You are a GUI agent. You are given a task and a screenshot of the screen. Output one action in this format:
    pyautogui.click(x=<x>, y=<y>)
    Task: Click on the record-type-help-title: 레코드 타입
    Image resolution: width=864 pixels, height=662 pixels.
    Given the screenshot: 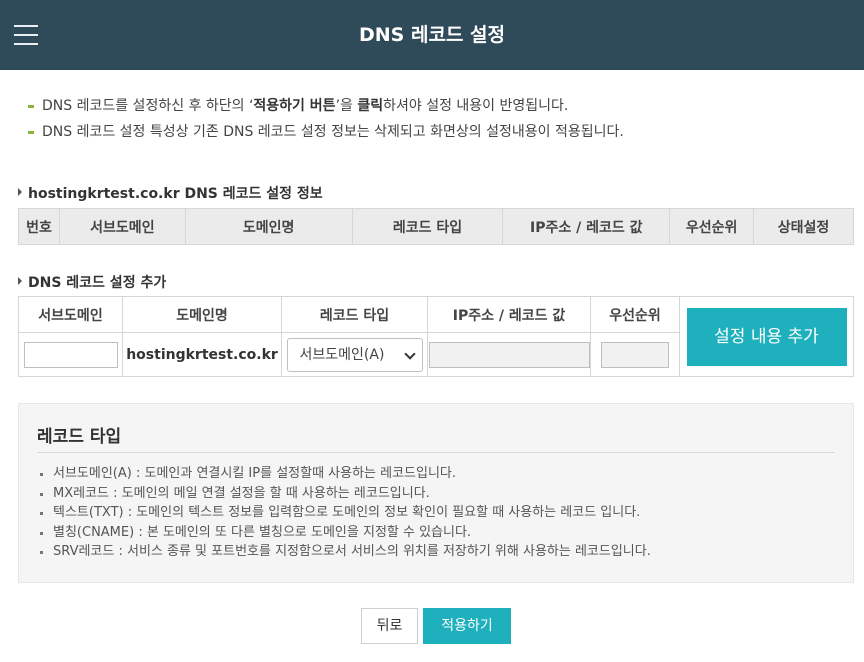 What is the action you would take?
    pyautogui.click(x=79, y=437)
    